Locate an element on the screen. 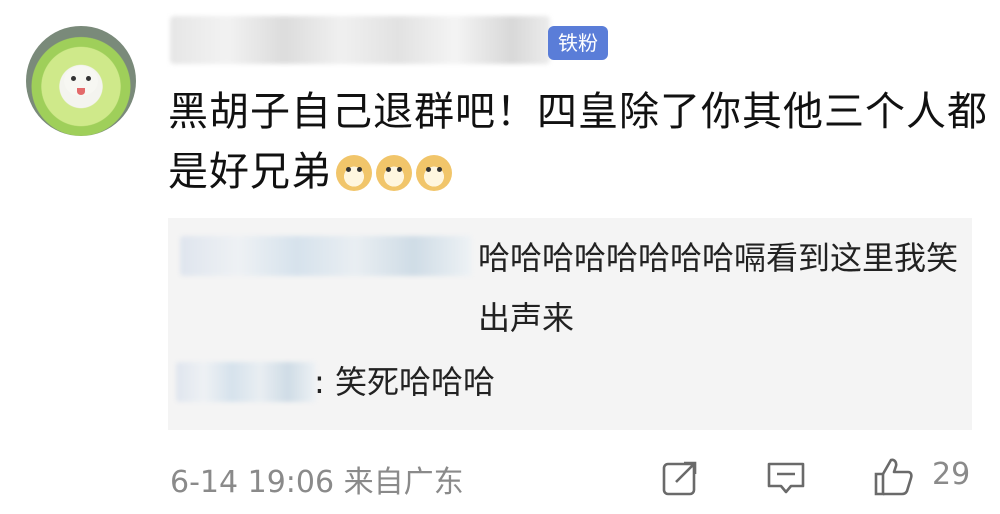  reply-text: : 笑死哈哈哈 is located at coordinates (404, 382).